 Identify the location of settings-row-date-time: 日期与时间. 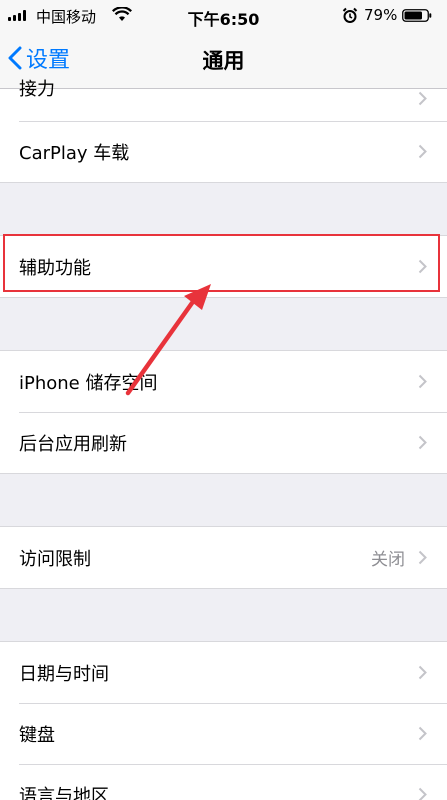
(223, 672).